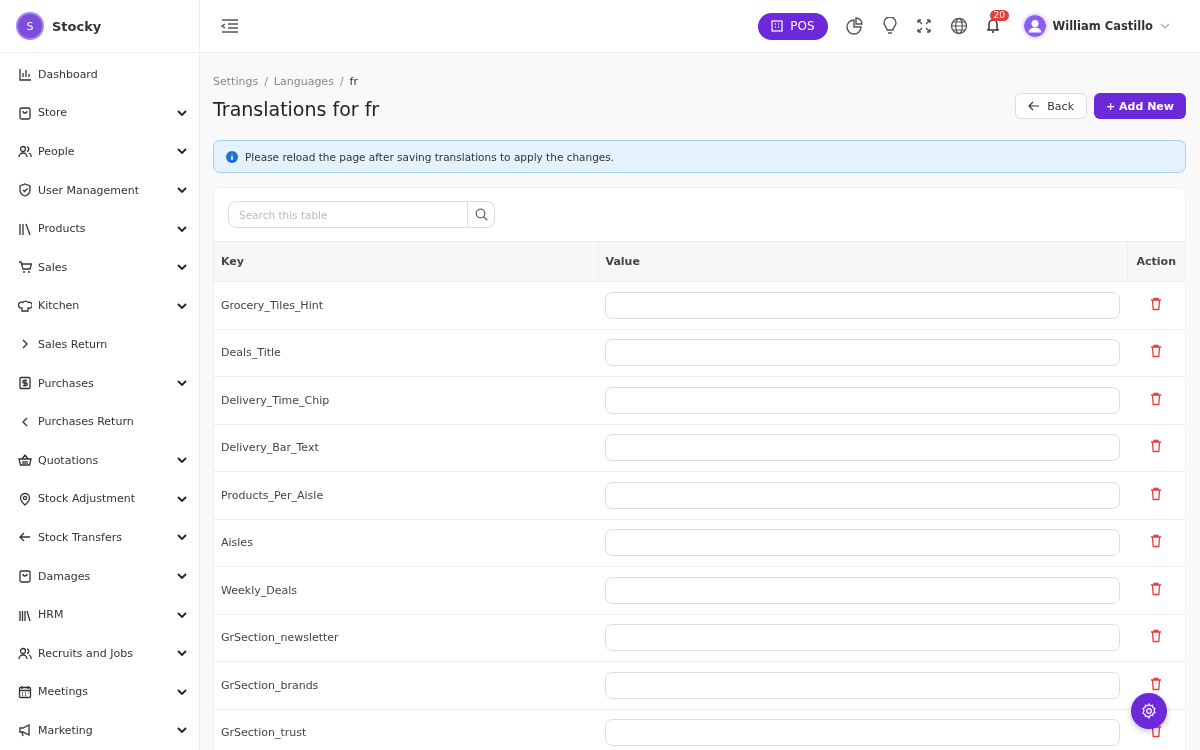  Describe the element at coordinates (99, 267) in the screenshot. I see `nav-item: Sales` at that location.